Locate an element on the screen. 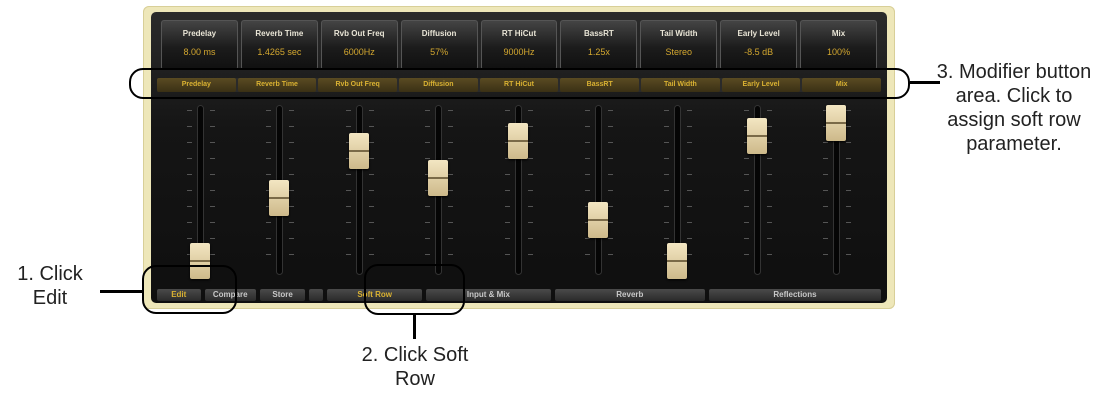 The height and width of the screenshot is (402, 1102). param-rvb-out-freq: Rvb Out Freq 6000Hz is located at coordinates (359, 45).